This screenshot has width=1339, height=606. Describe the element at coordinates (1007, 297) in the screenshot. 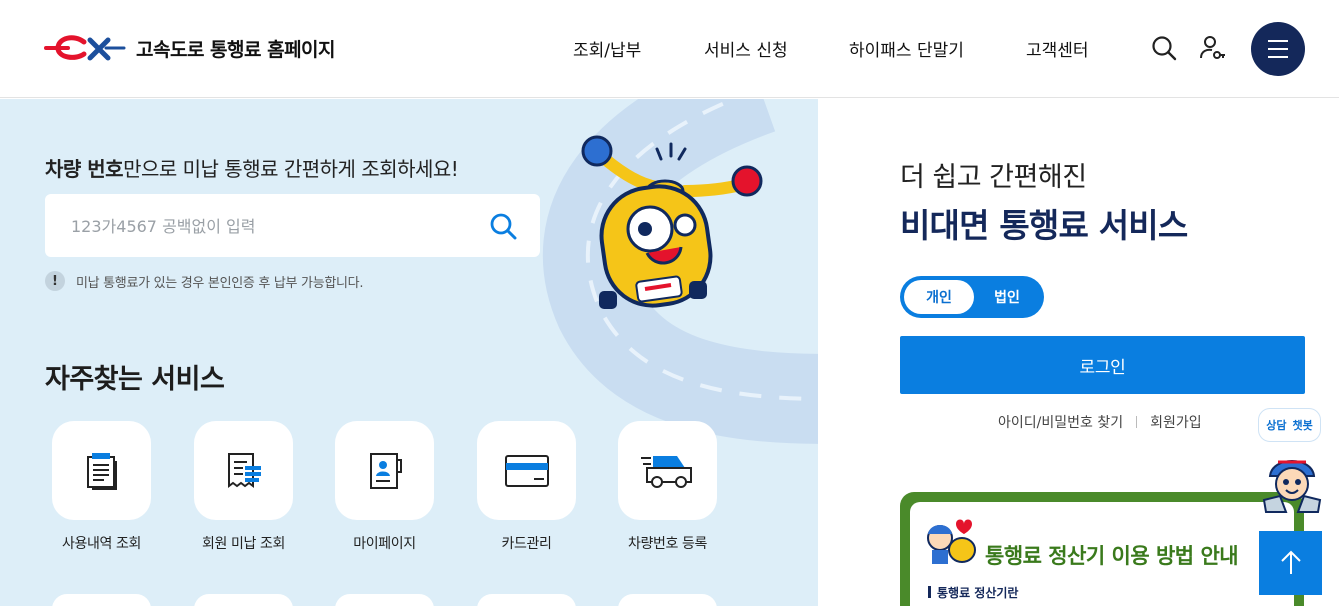

I see `toggle-corporate: 법인` at that location.